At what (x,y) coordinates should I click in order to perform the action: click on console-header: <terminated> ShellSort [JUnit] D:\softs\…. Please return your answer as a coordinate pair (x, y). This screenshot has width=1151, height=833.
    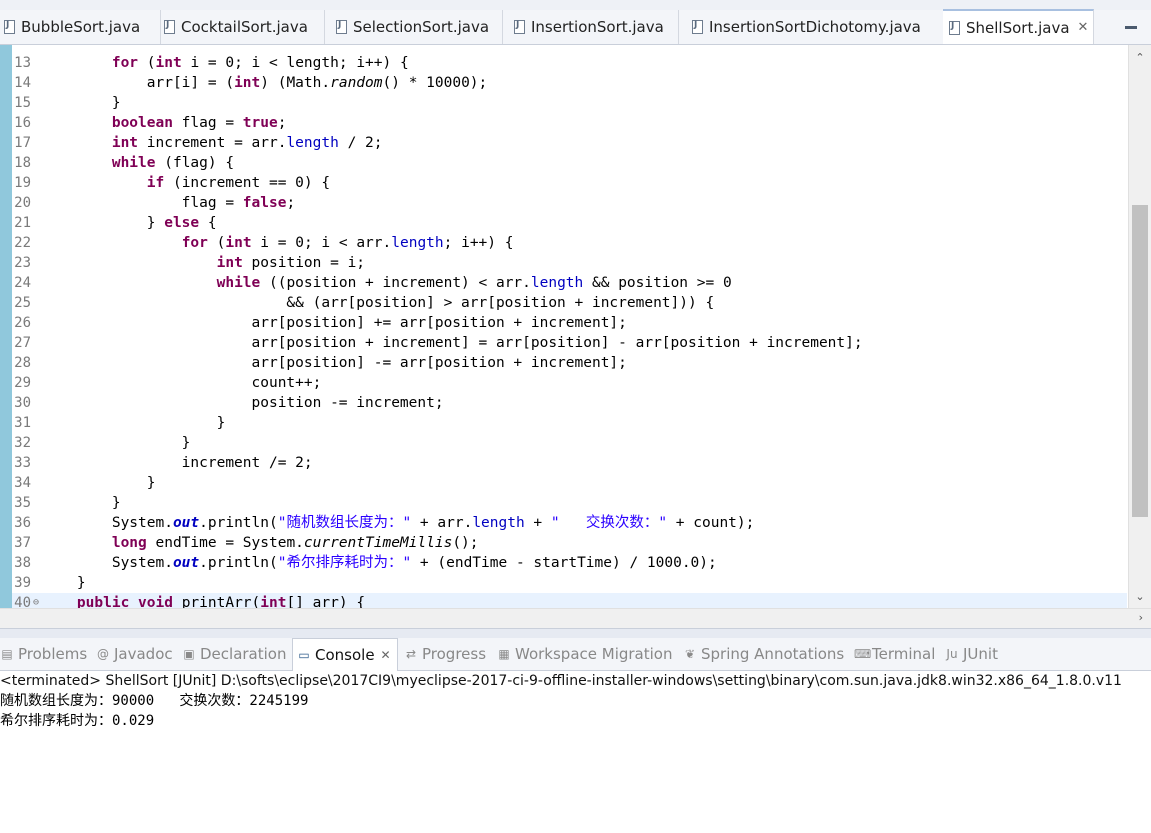
    Looking at the image, I should click on (561, 681).